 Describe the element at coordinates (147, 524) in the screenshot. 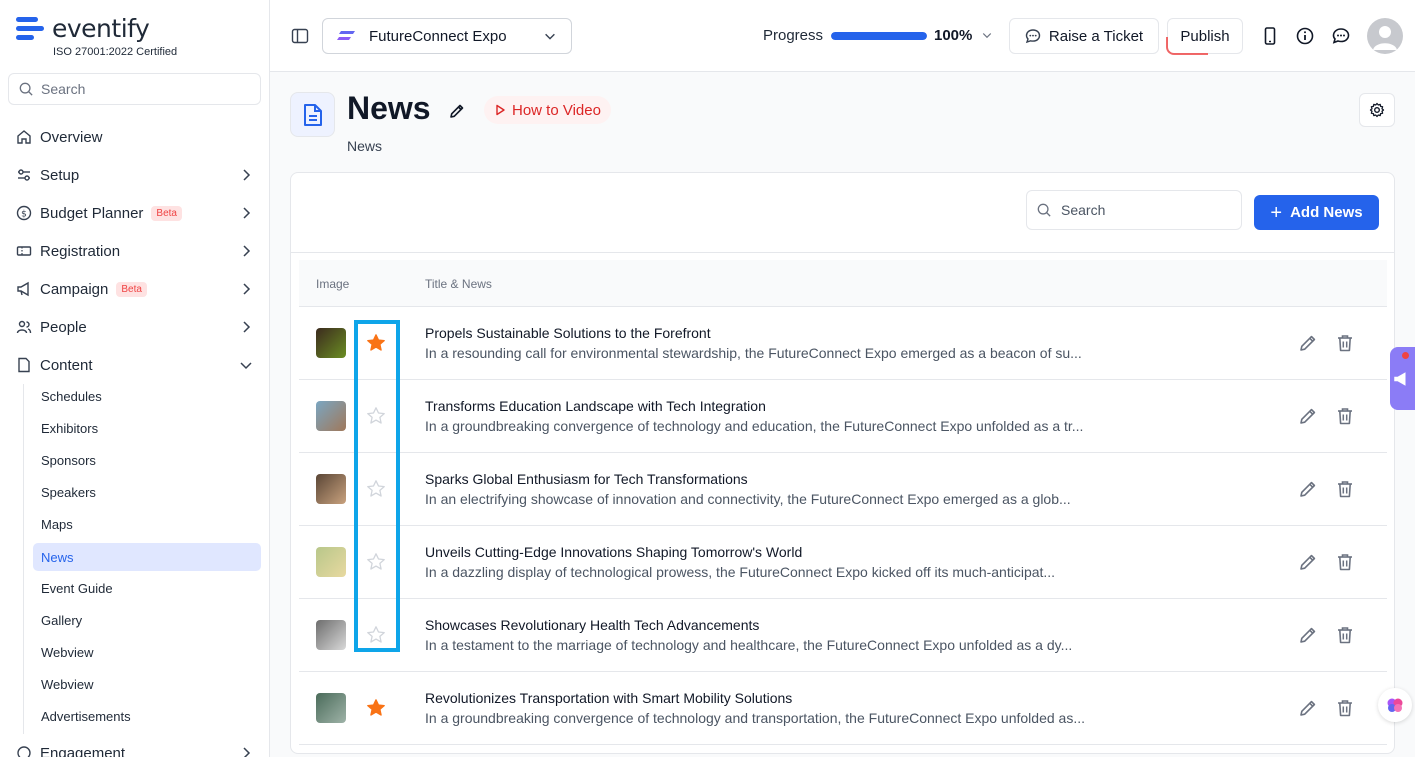

I see `sidebar-subitem-maps: Maps` at that location.